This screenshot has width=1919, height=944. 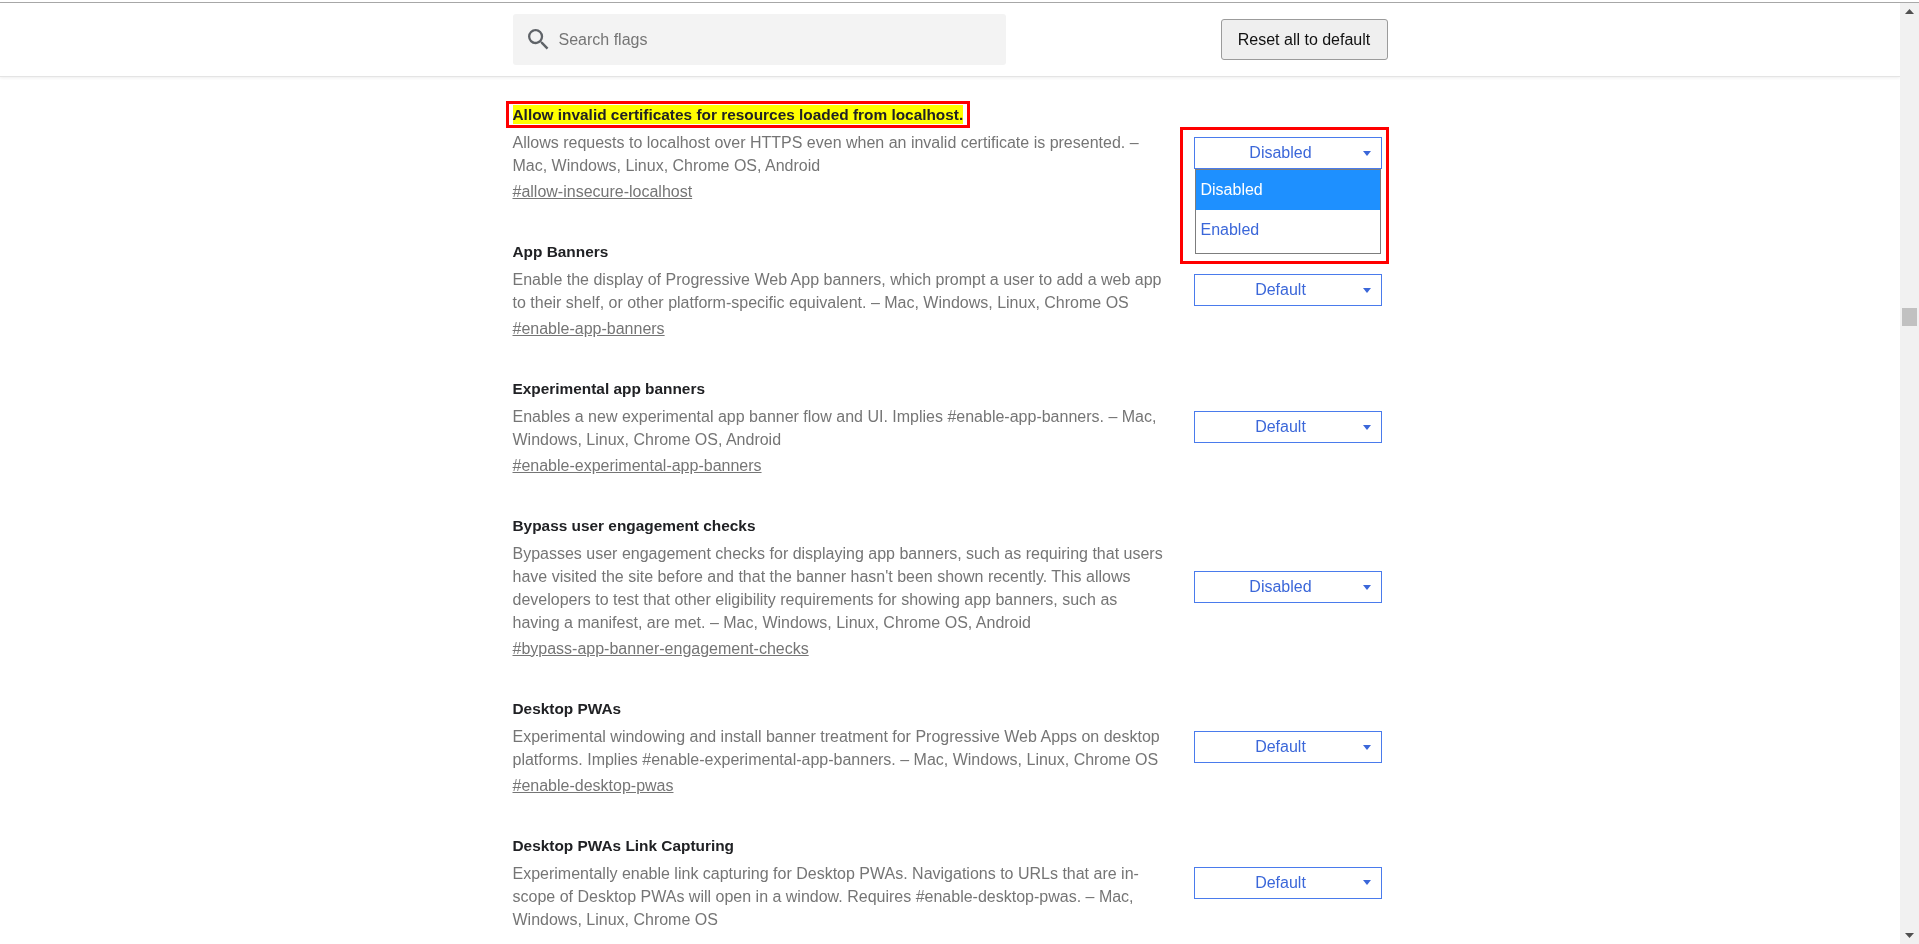 What do you see at coordinates (1909, 11) in the screenshot?
I see `caret-up-icon` at bounding box center [1909, 11].